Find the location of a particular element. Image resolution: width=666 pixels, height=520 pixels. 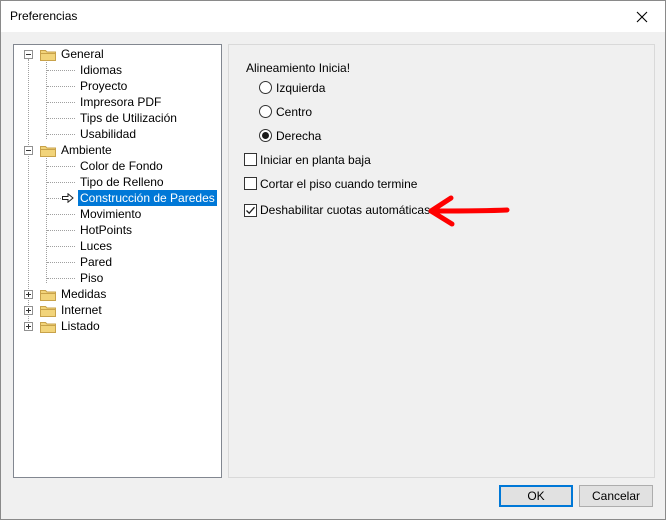

cancel-button: Cancelar is located at coordinates (616, 496).